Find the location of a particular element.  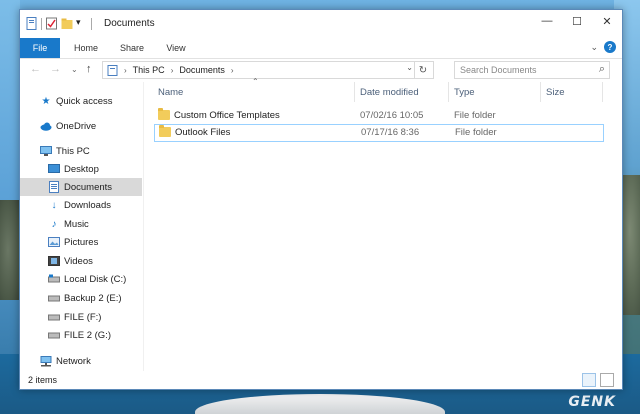

cloud-icon is located at coordinates (46, 126).